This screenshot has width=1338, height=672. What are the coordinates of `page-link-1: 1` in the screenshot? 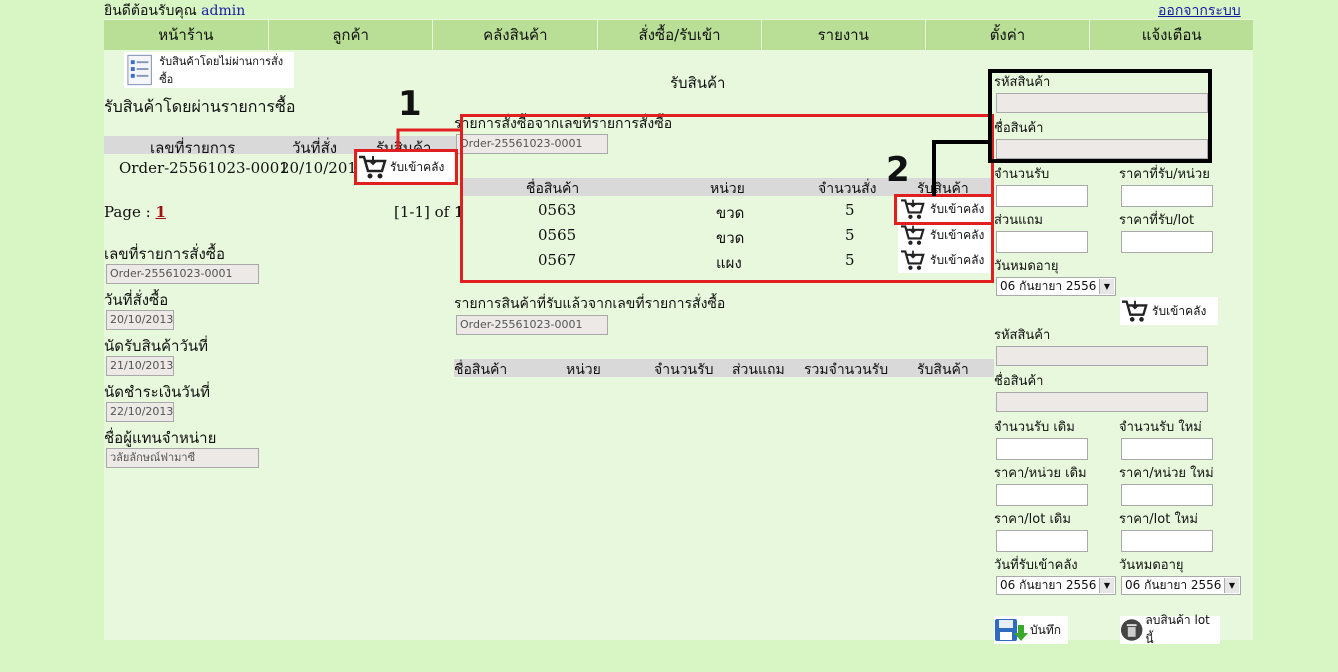 It's located at (160, 212).